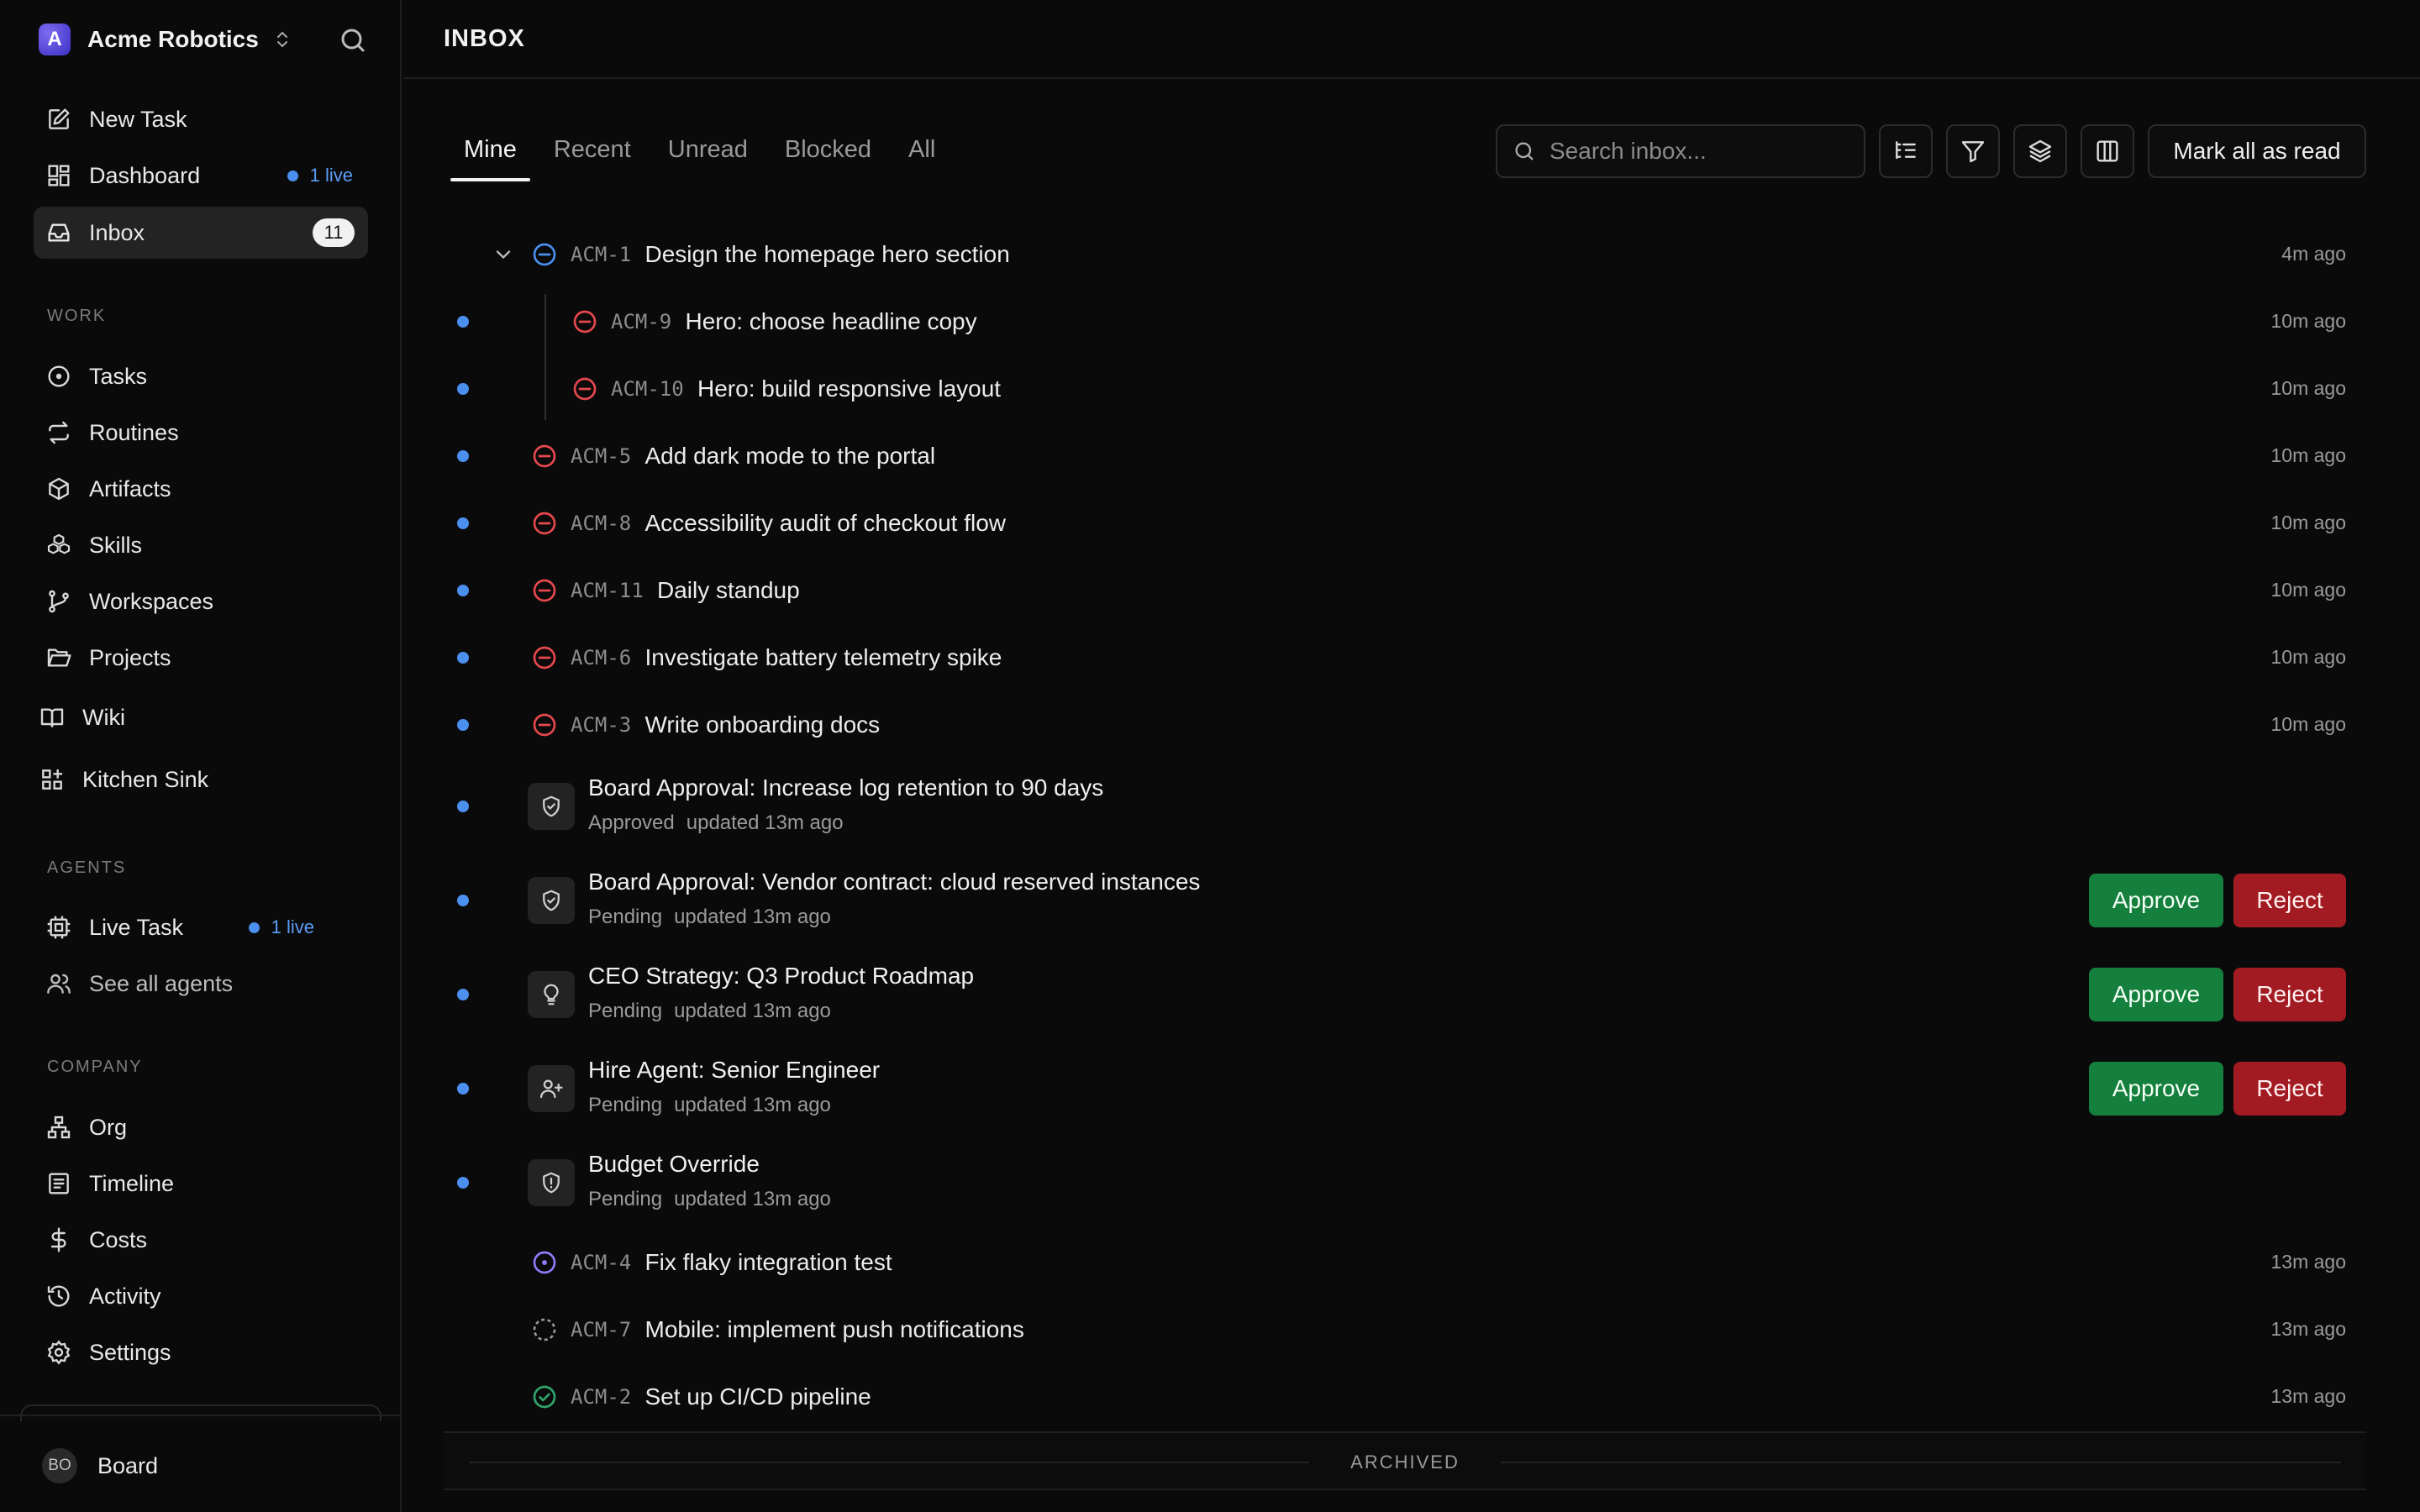 The image size is (2420, 1512). Describe the element at coordinates (922, 155) in the screenshot. I see `tab-all: All` at that location.